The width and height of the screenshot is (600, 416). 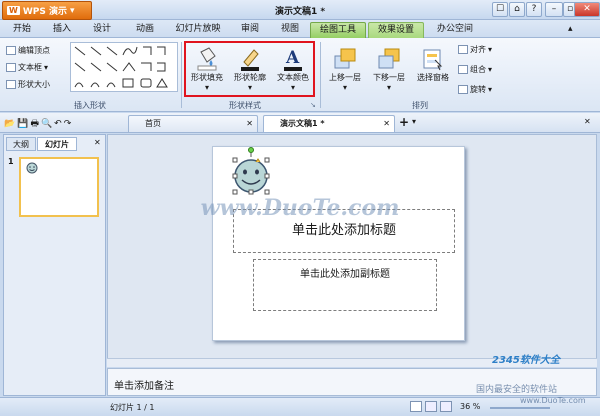 I want to click on tab-slideshow: 幻灯片放映, so click(x=198, y=30).